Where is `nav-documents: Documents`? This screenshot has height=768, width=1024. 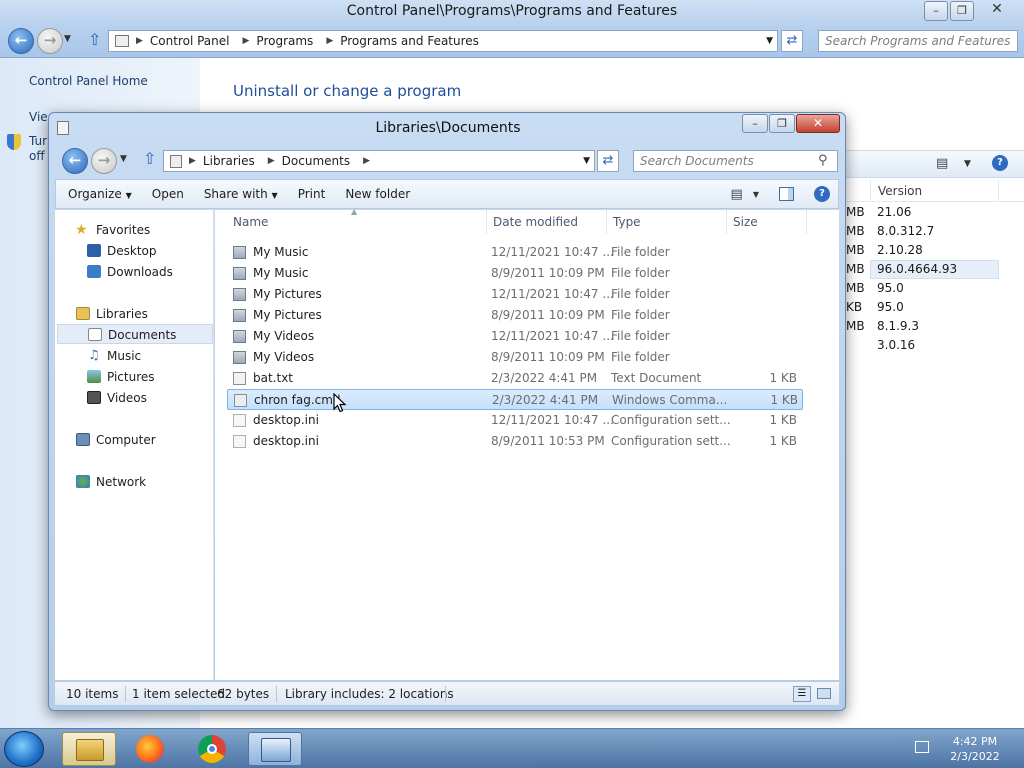 nav-documents: Documents is located at coordinates (135, 334).